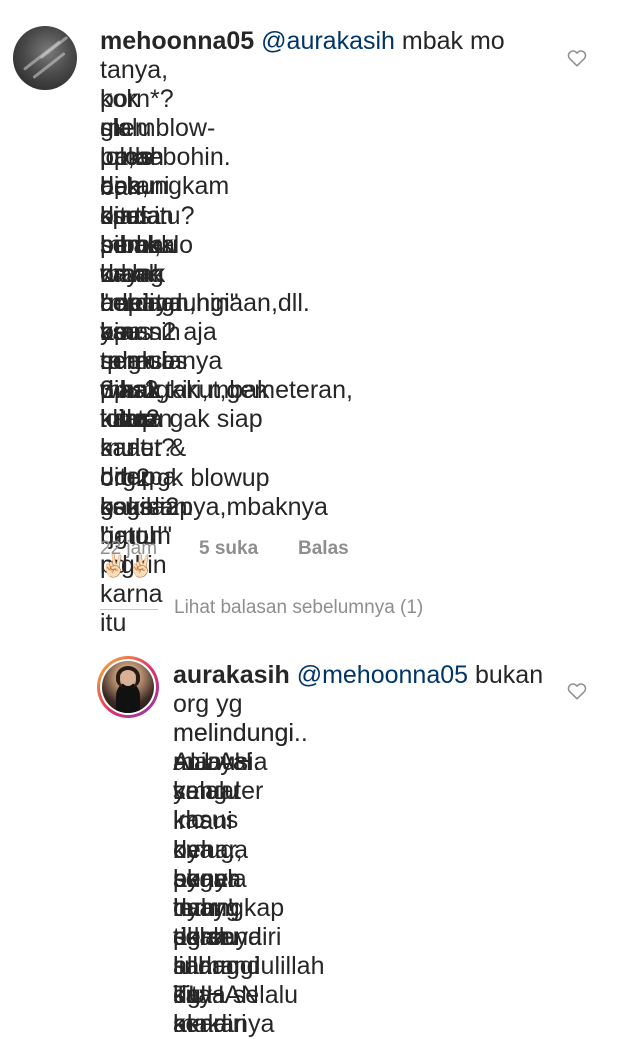  I want to click on comment-mention: @mehoonna05, so click(382, 675).